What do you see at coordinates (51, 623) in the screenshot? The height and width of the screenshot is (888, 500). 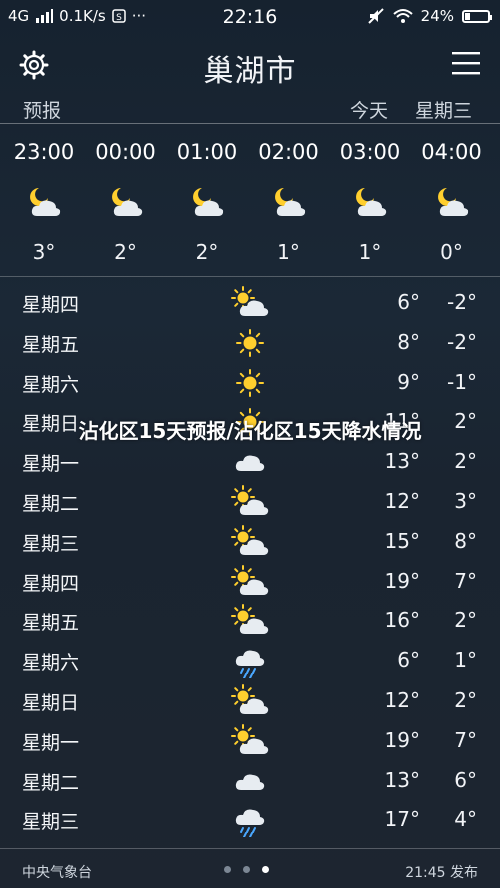 I see `day-name: 星期五` at bounding box center [51, 623].